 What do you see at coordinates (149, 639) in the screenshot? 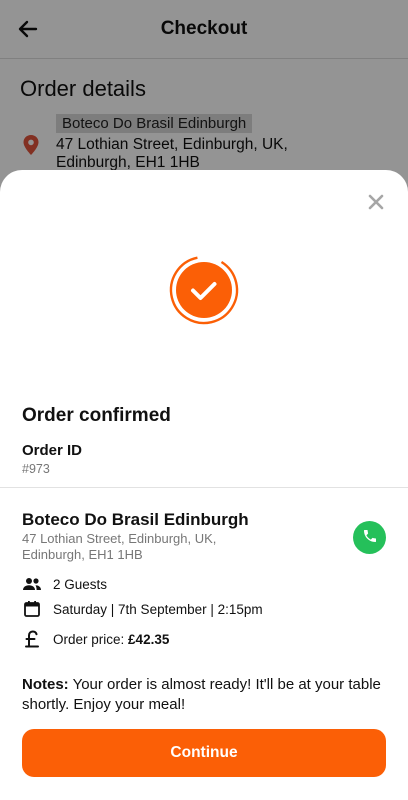
I see `price-value: £42.35` at bounding box center [149, 639].